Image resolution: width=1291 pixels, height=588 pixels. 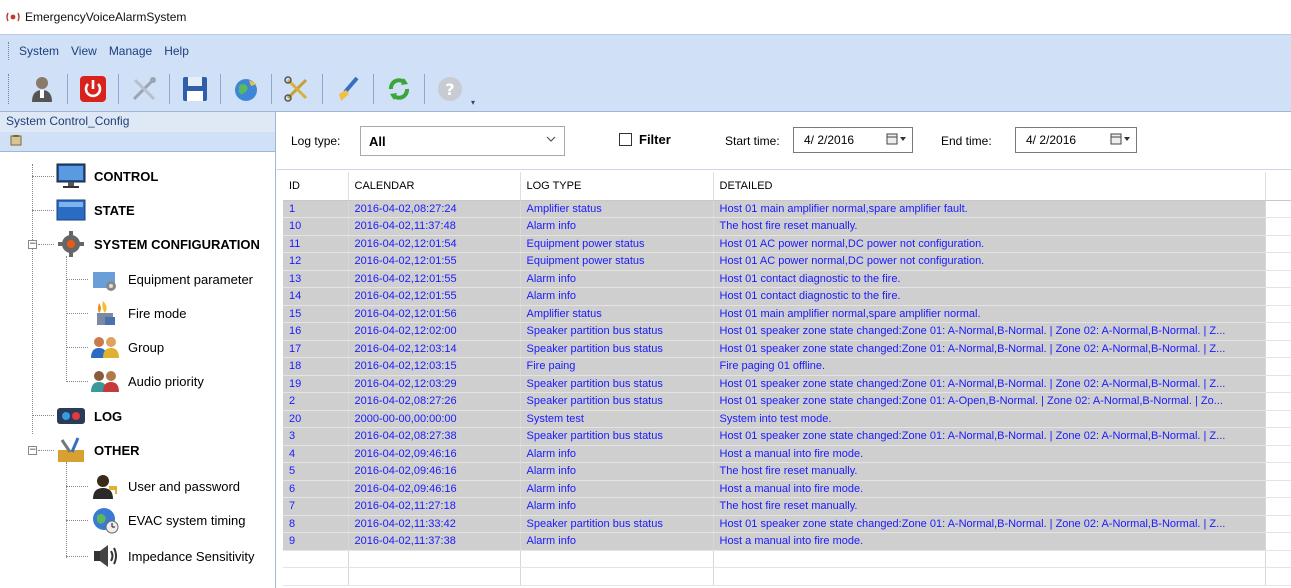 I want to click on tree-item-log: LOG, so click(x=88, y=416).